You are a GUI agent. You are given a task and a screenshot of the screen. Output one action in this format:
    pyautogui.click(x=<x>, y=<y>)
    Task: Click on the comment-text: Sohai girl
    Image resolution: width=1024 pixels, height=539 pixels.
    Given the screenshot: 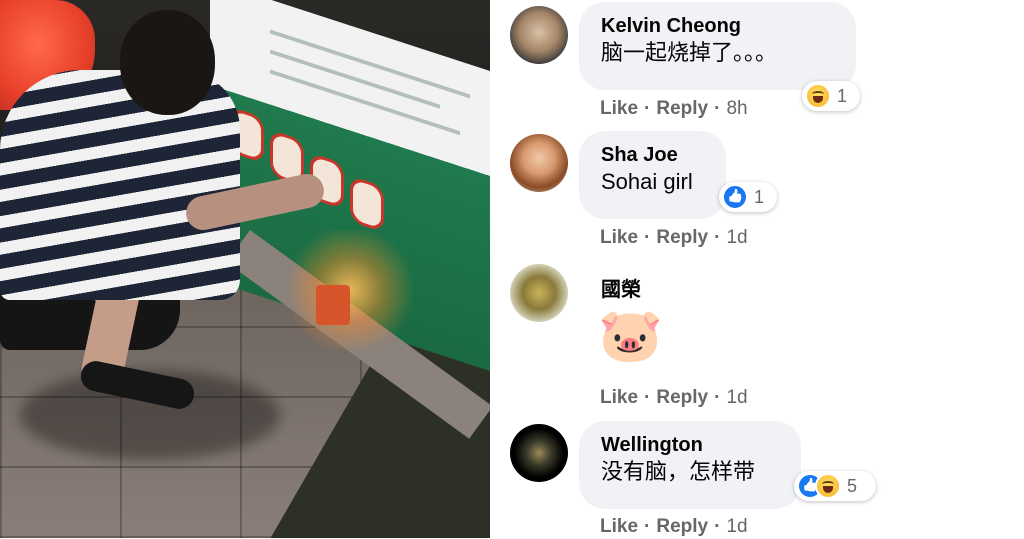 What is the action you would take?
    pyautogui.click(x=647, y=181)
    